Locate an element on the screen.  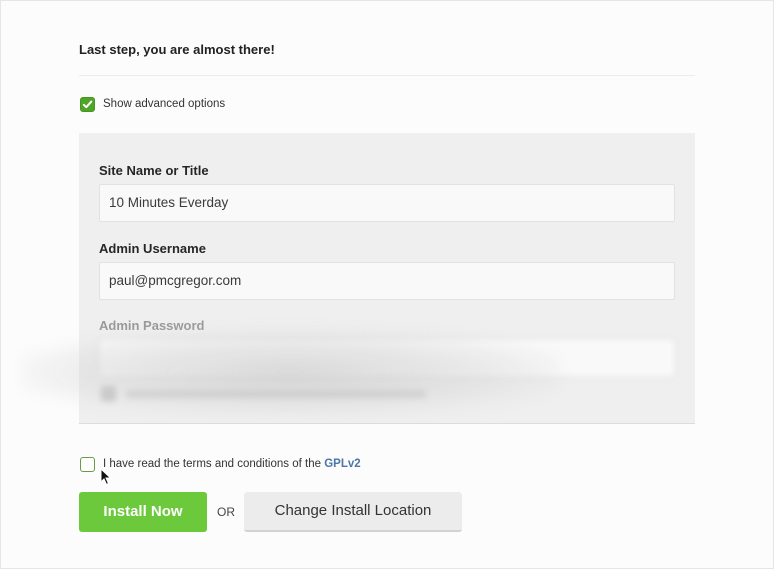
admin-password-input is located at coordinates (387, 358).